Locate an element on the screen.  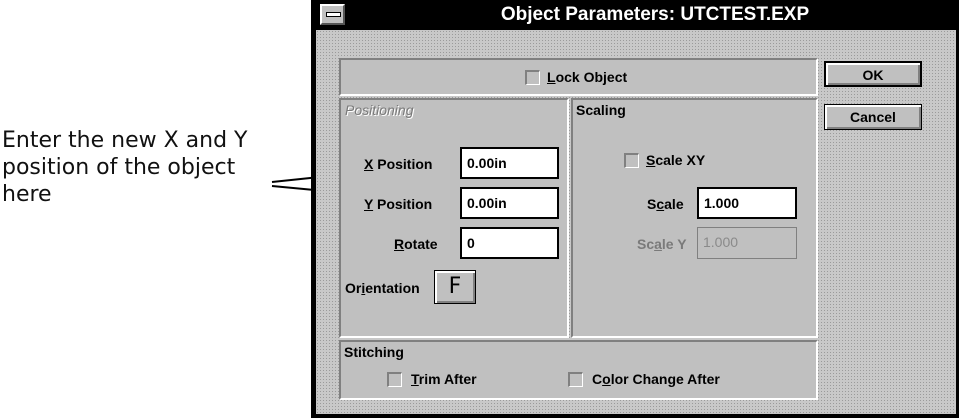
minus-icon is located at coordinates (333, 14).